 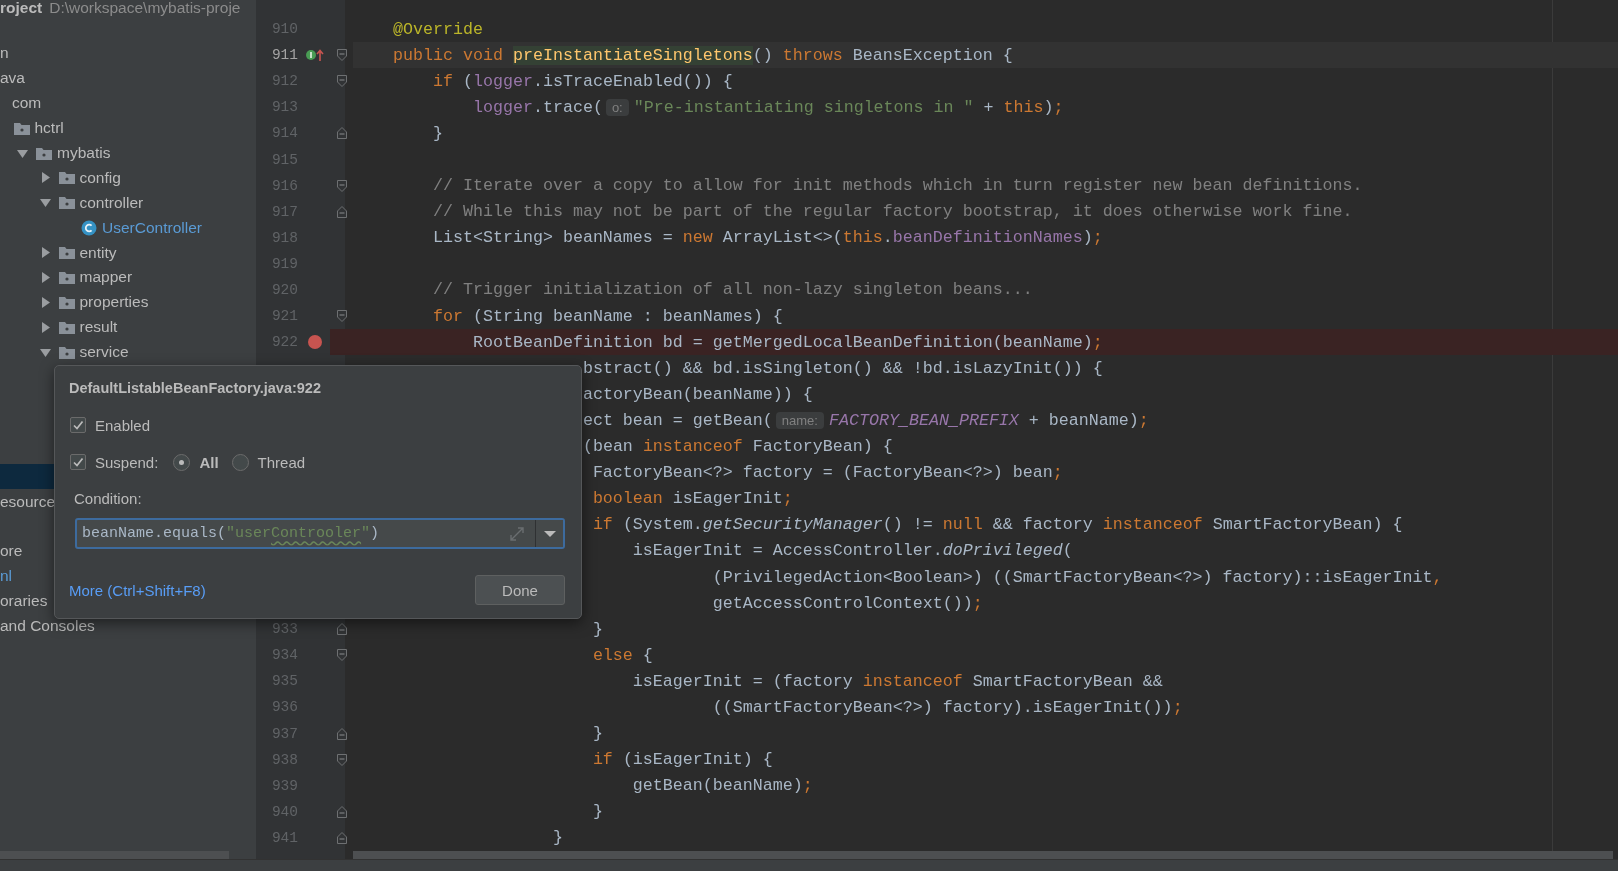 I want to click on radio-label: All, so click(x=209, y=462).